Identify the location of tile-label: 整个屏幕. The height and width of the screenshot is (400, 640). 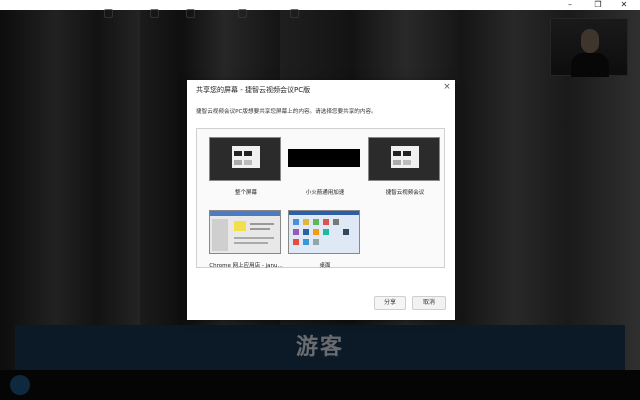
(245, 193).